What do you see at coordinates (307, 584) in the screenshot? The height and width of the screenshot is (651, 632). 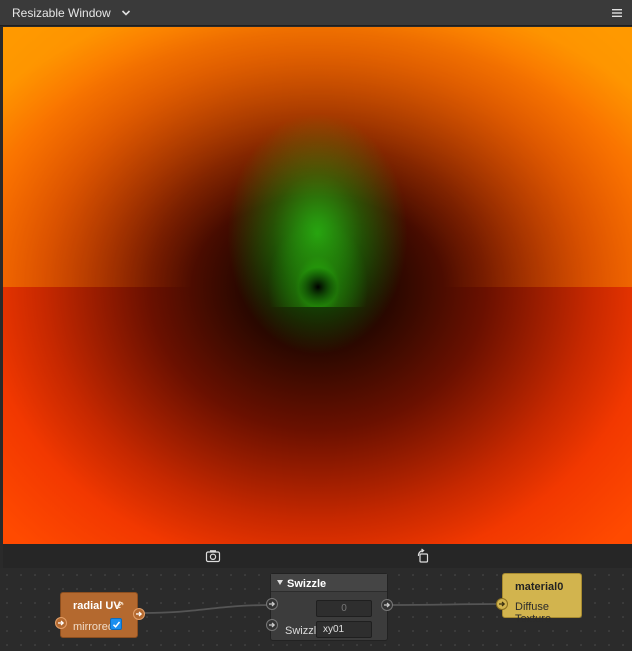 I see `swizzle-node-title: Swizzle` at bounding box center [307, 584].